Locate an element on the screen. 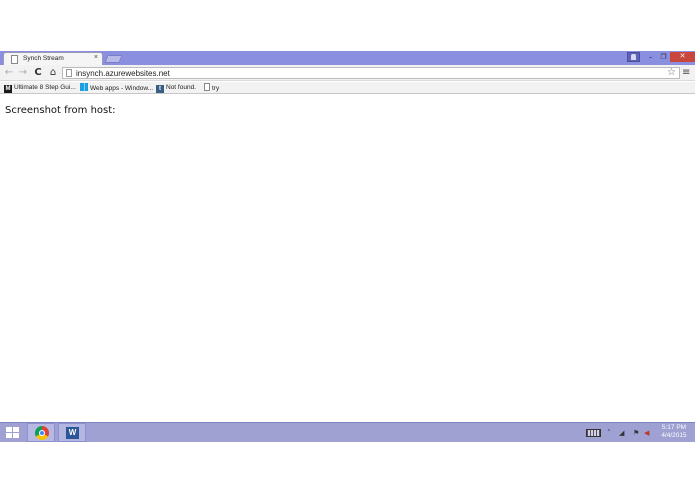  bookmark-item: try is located at coordinates (211, 87).